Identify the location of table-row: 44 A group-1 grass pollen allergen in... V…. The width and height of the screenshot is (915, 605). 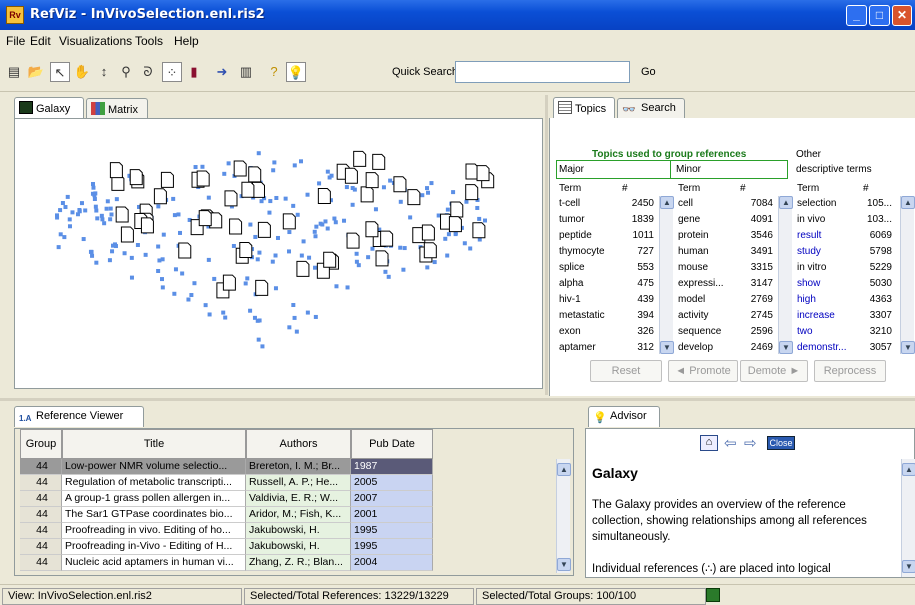
(226, 499).